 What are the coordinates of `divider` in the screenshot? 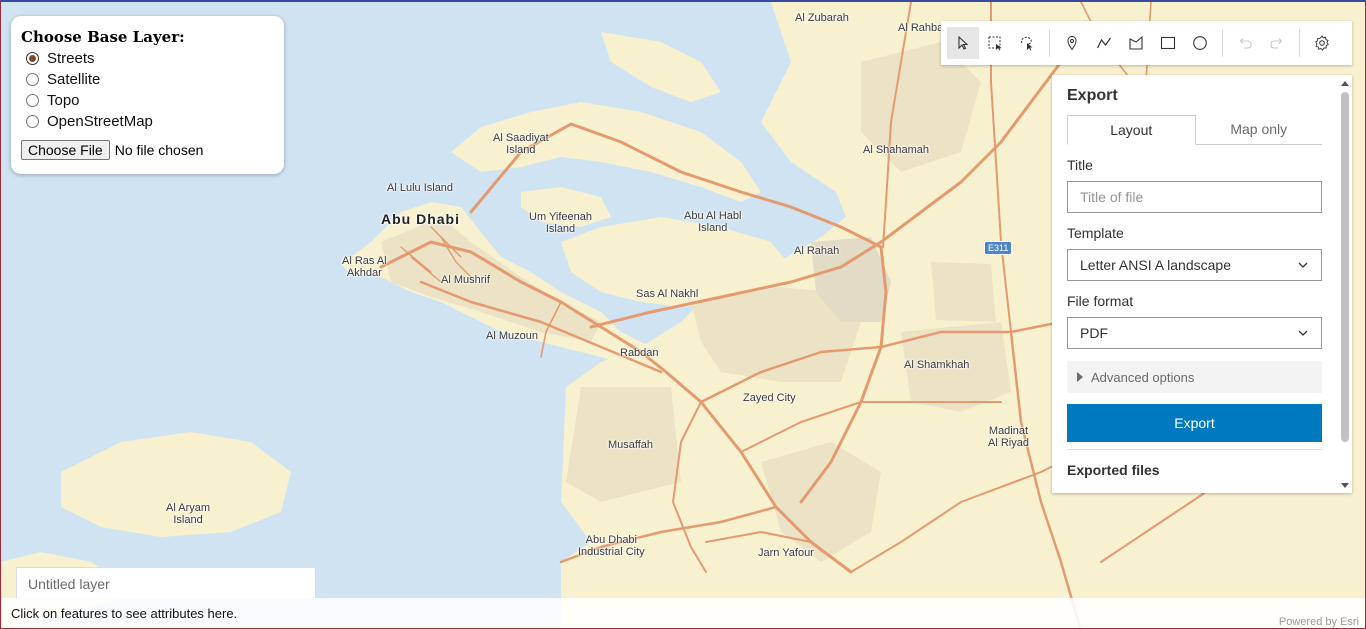 It's located at (1194, 449).